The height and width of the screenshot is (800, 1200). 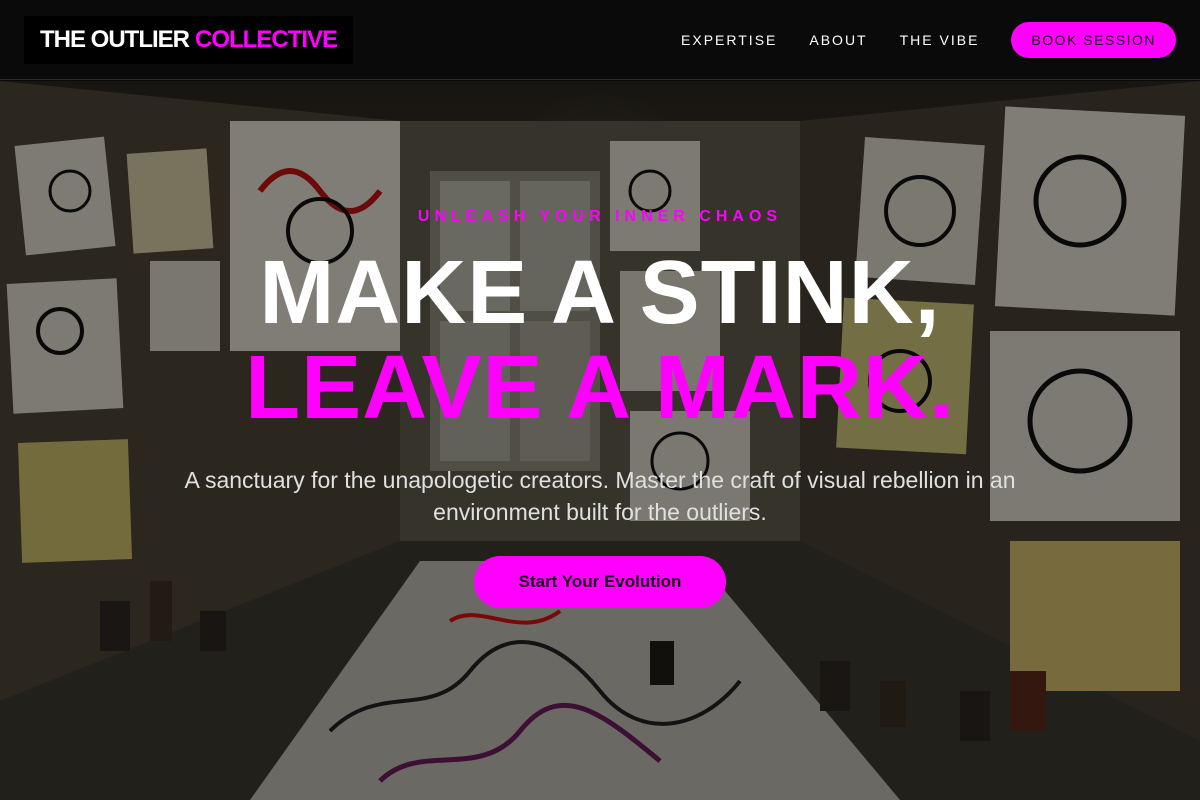 I want to click on hero-tagline: UNLEASH YOUR INNER CHAOS, so click(x=600, y=216).